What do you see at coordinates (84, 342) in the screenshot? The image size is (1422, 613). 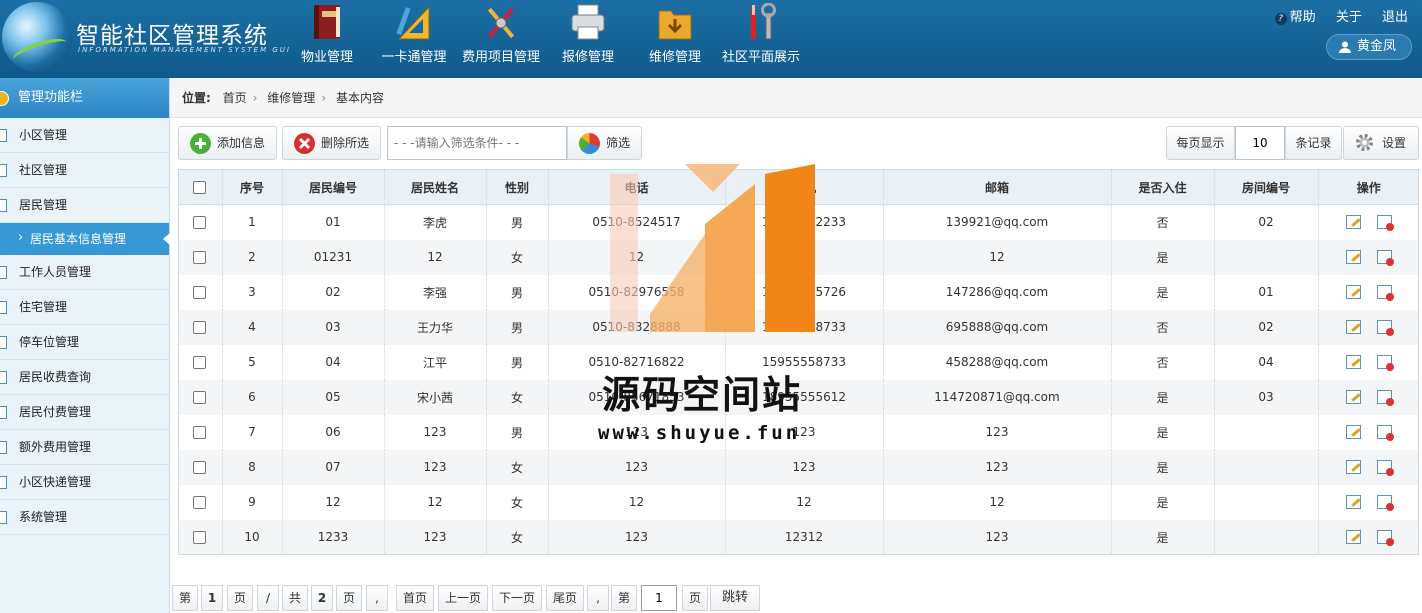 I see `sidebar-item-parking: 停车位管理` at bounding box center [84, 342].